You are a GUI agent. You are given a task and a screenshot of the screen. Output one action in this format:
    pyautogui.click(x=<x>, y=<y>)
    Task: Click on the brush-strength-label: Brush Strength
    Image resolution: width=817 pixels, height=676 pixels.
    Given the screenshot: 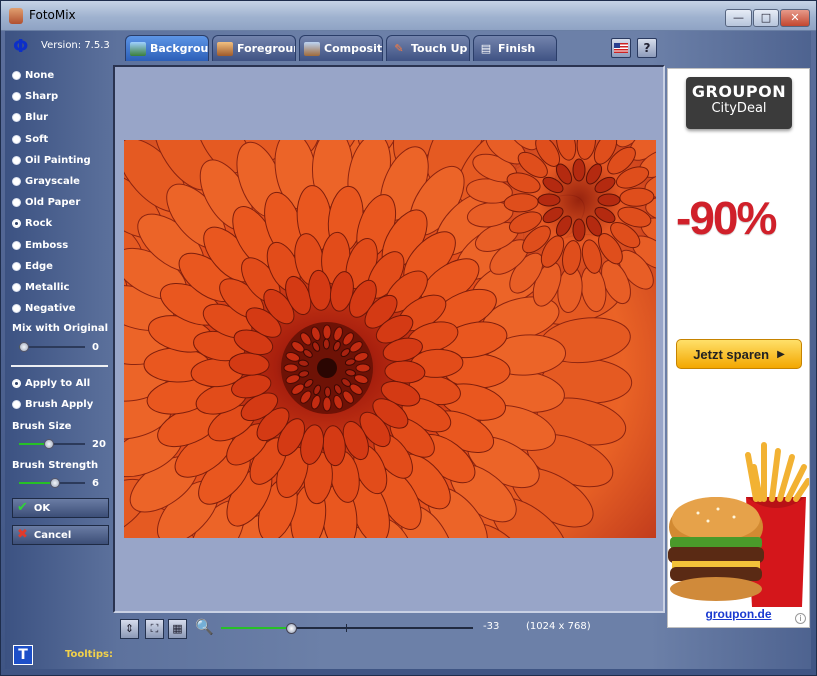 What is the action you would take?
    pyautogui.click(x=55, y=465)
    